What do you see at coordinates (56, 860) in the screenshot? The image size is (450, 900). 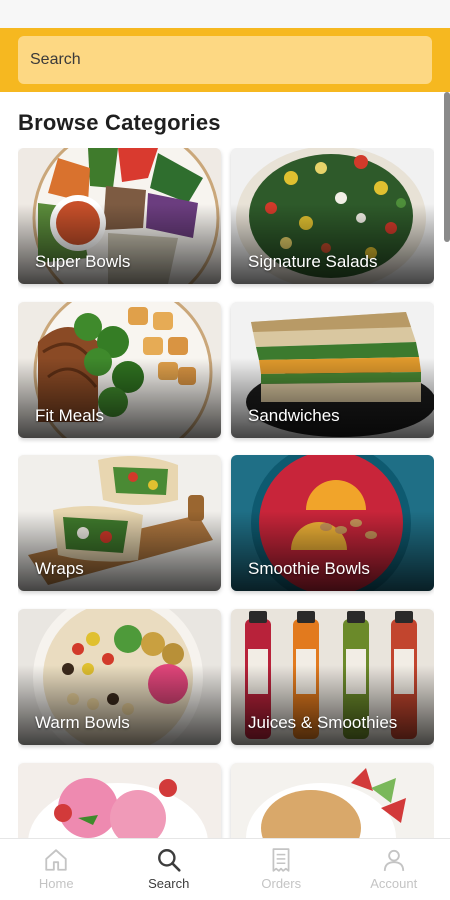 I see `home-icon` at bounding box center [56, 860].